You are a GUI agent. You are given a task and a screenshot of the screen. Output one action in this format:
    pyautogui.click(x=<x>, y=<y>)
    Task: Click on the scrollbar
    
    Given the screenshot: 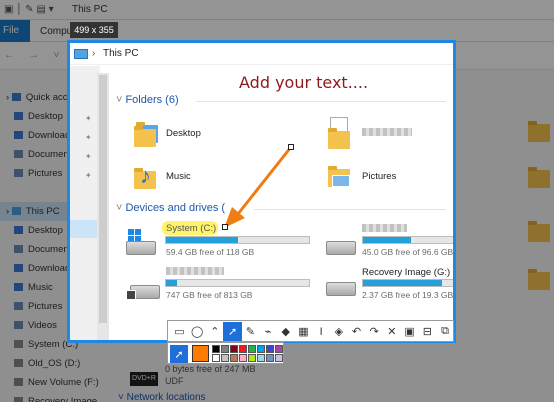 What is the action you would take?
    pyautogui.click(x=103, y=206)
    